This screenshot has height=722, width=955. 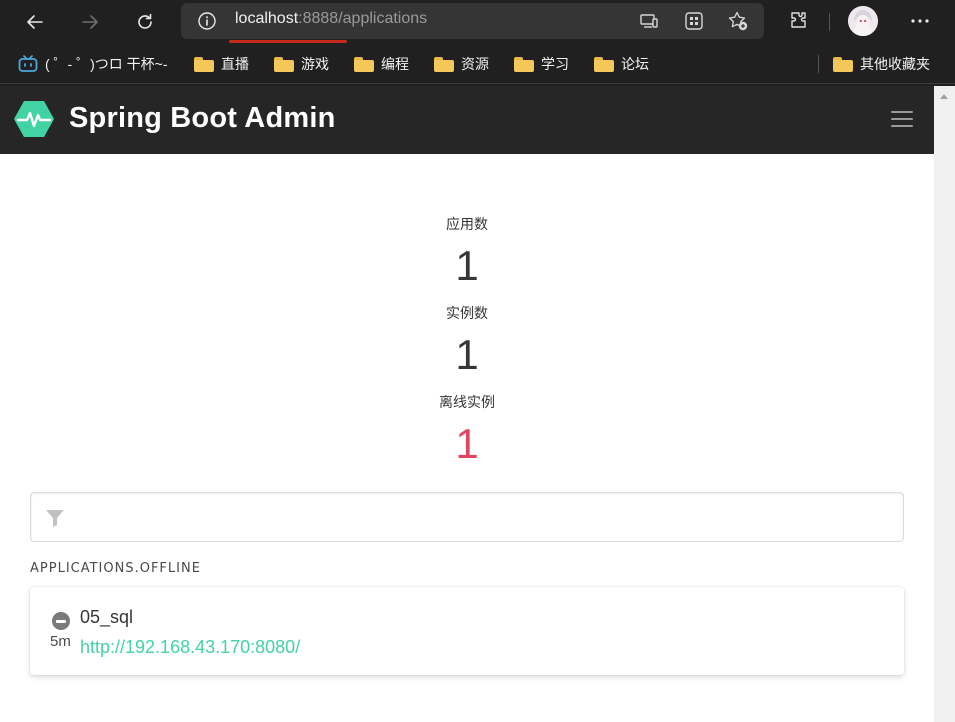 I want to click on address-bar: localhost:8888/applications, so click(x=472, y=23).